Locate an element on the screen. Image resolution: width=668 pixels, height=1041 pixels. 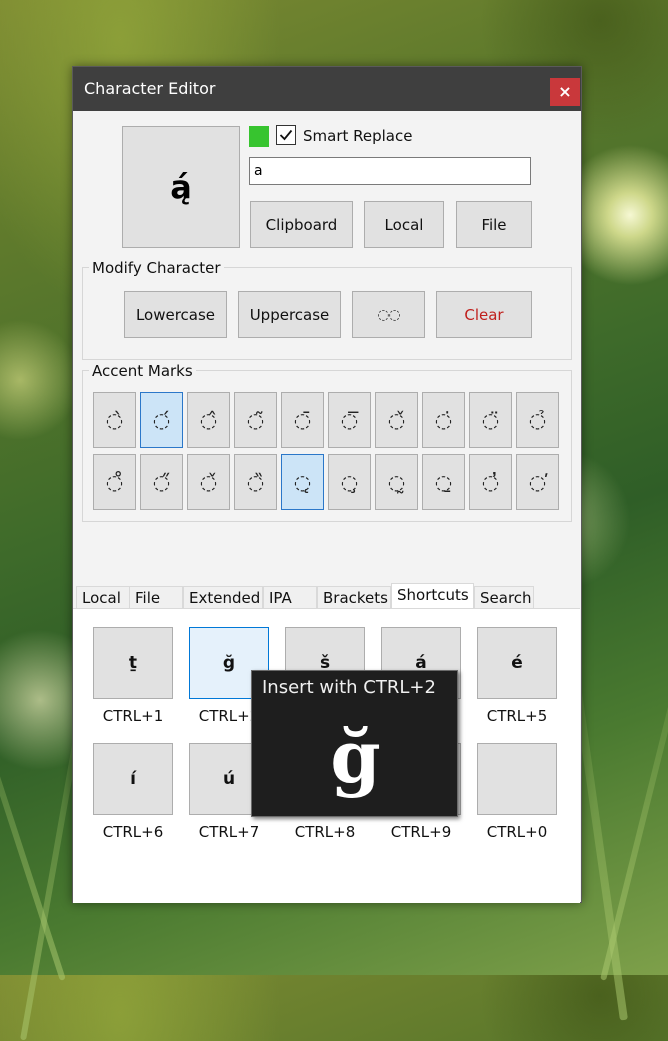
accent-hook-above-glyph: ◌̉ is located at coordinates (537, 420).